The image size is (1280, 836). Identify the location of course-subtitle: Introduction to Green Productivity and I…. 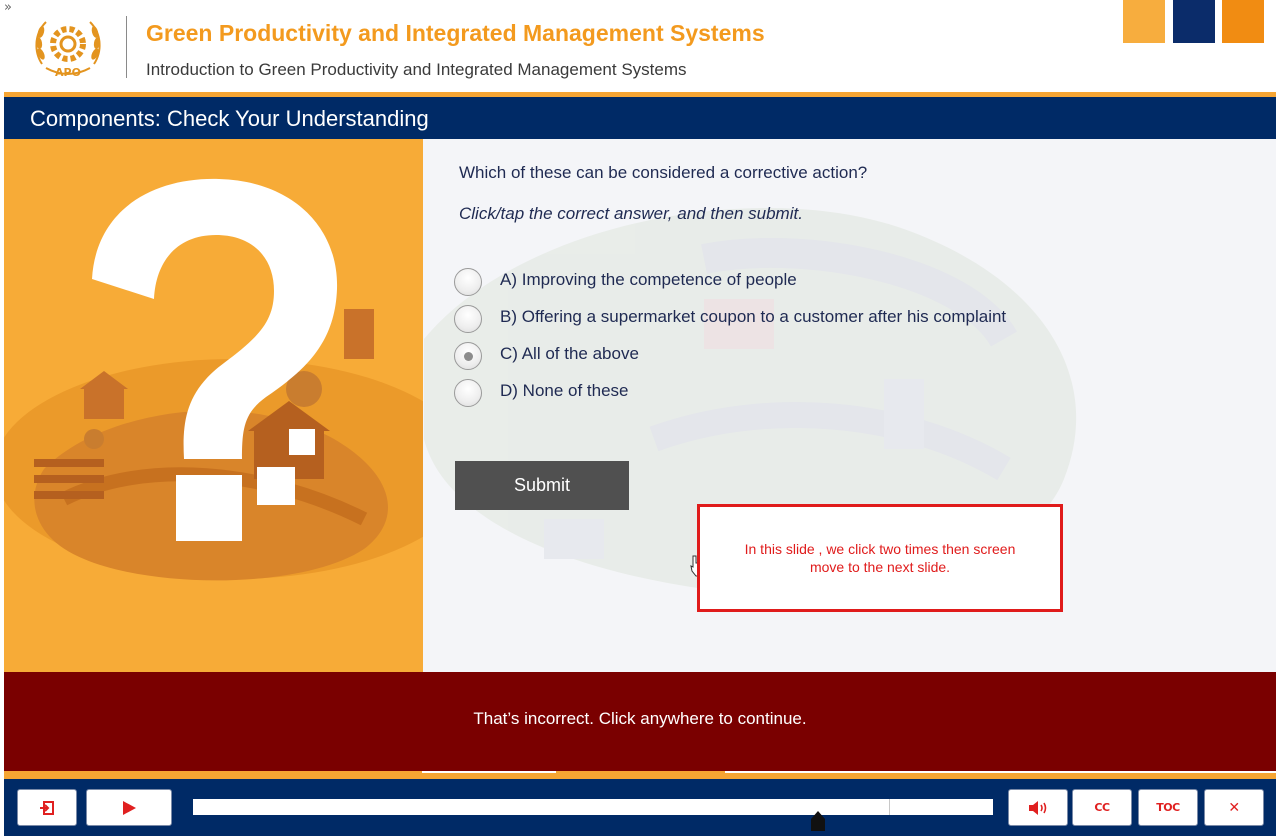
(416, 69).